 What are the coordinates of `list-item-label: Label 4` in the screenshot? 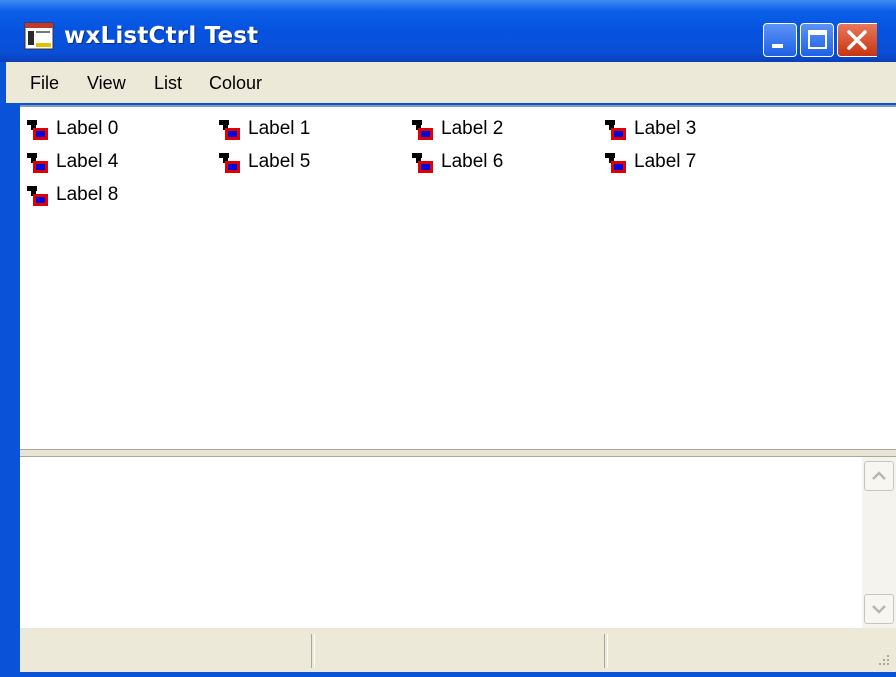 It's located at (87, 161).